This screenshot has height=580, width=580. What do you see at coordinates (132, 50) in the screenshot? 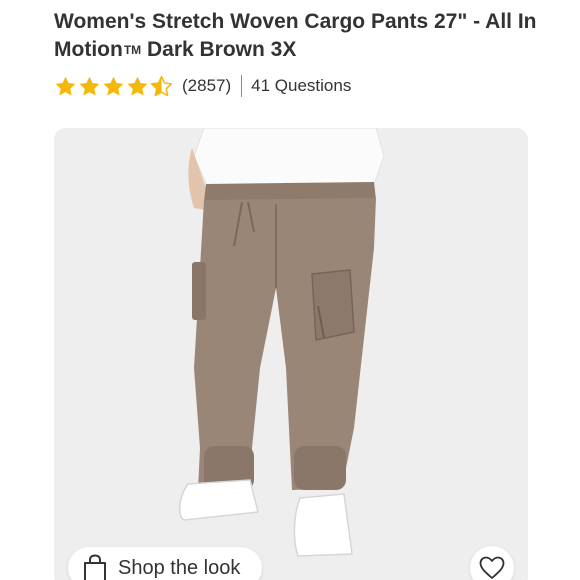
I see `trademark-symbol: TM` at bounding box center [132, 50].